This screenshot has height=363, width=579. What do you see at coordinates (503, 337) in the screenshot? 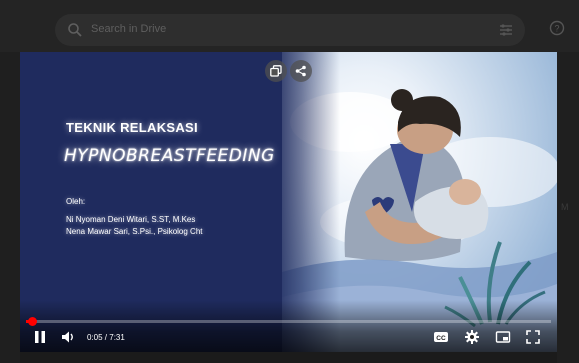
I see `miniplayer-icon` at bounding box center [503, 337].